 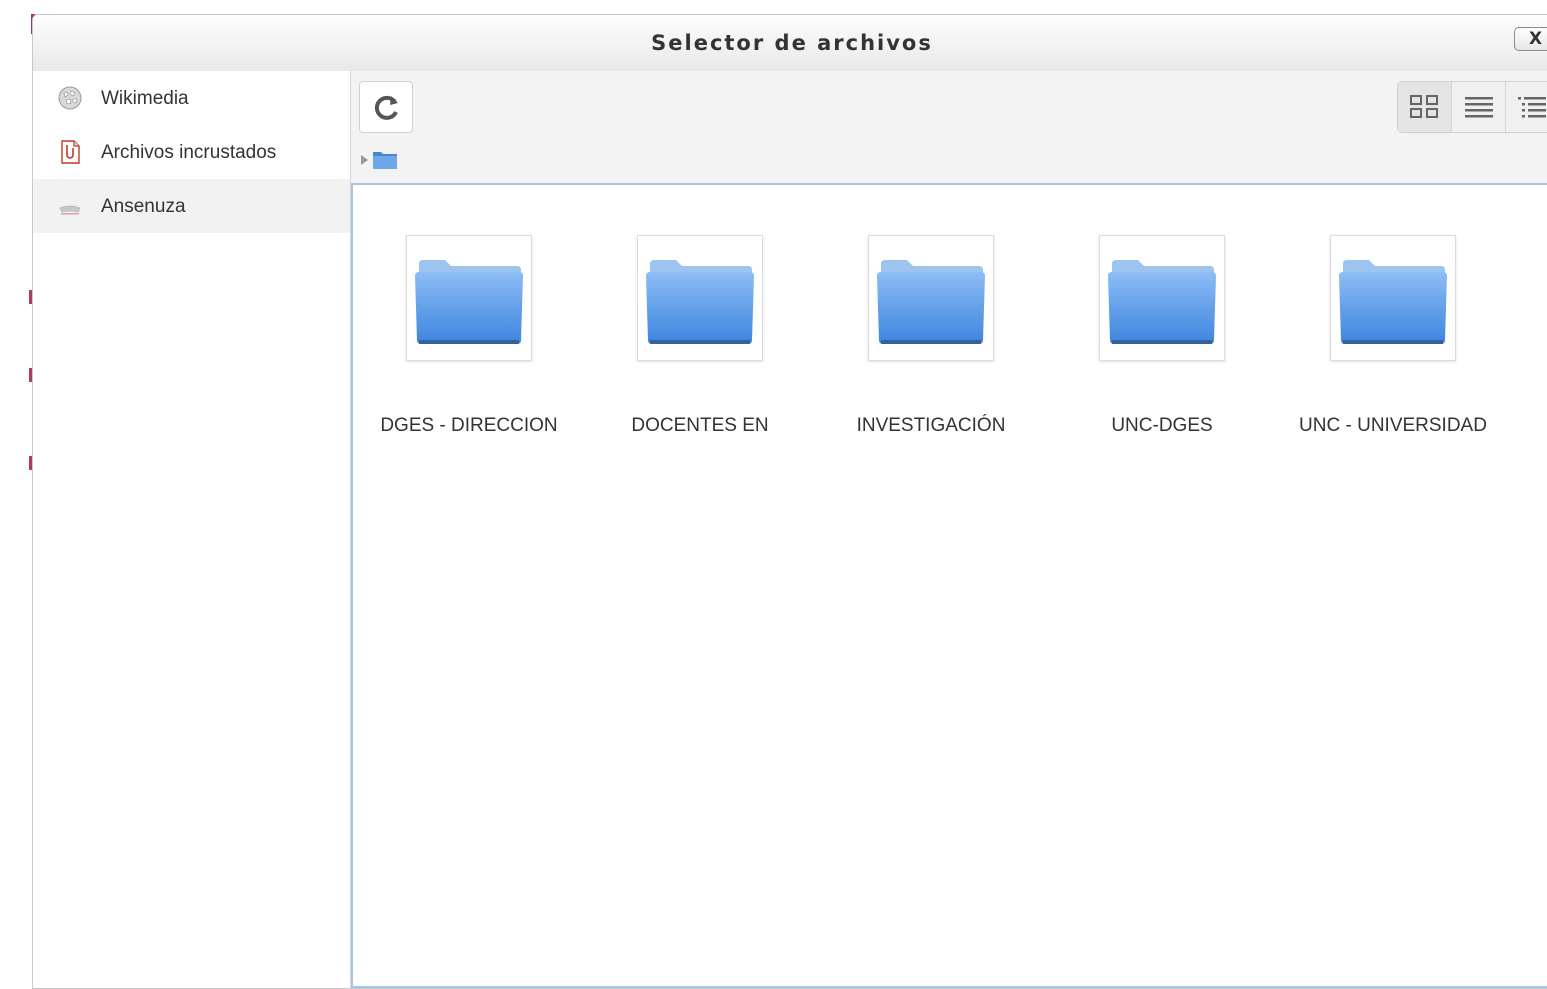 What do you see at coordinates (145, 98) in the screenshot?
I see `sidebar-item-label: Wikimedia` at bounding box center [145, 98].